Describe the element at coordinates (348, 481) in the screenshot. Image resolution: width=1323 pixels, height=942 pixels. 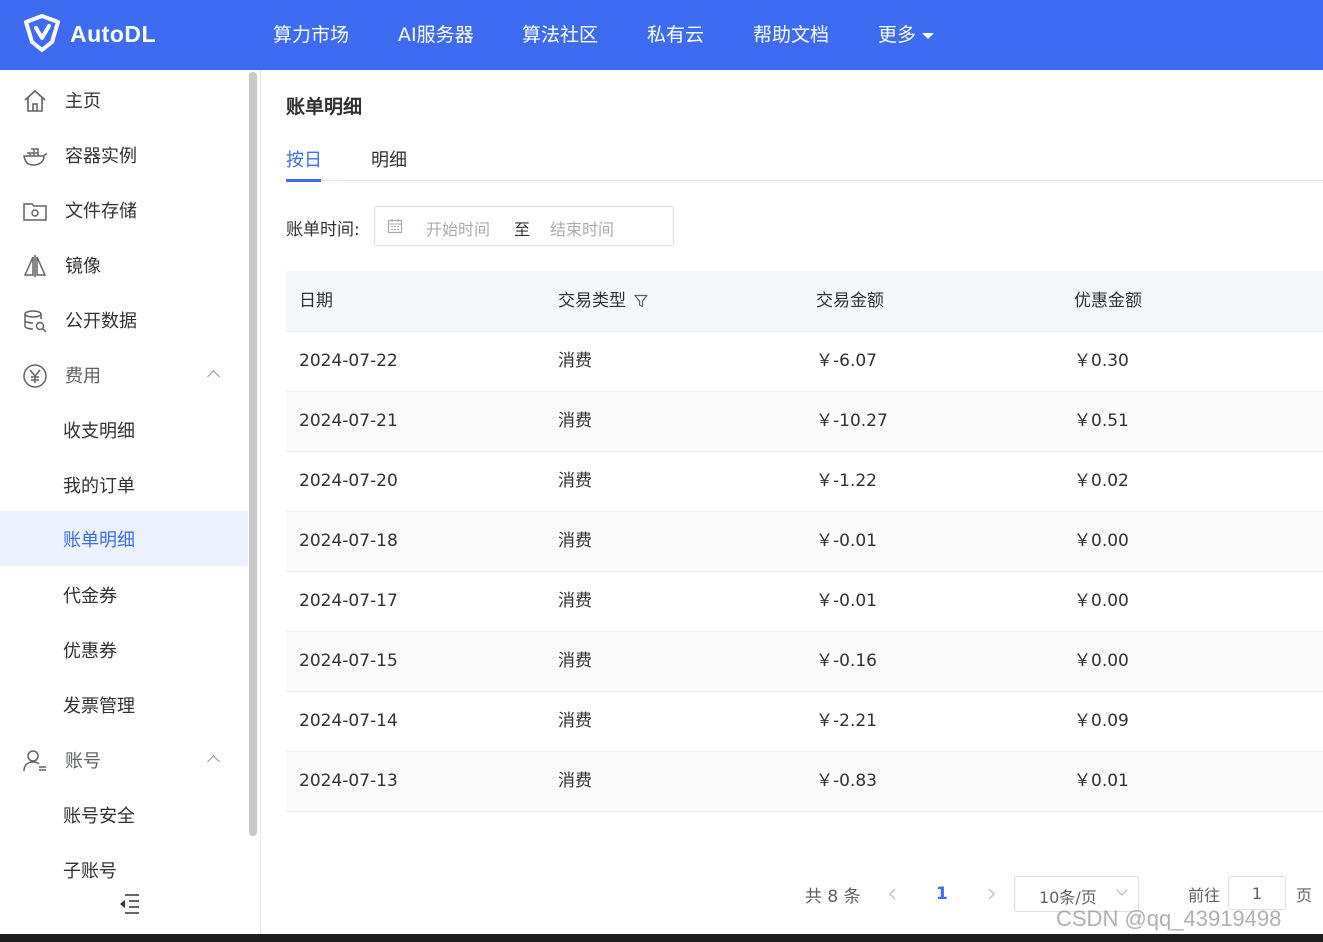
I see `cell-date: 2024-07-20` at that location.